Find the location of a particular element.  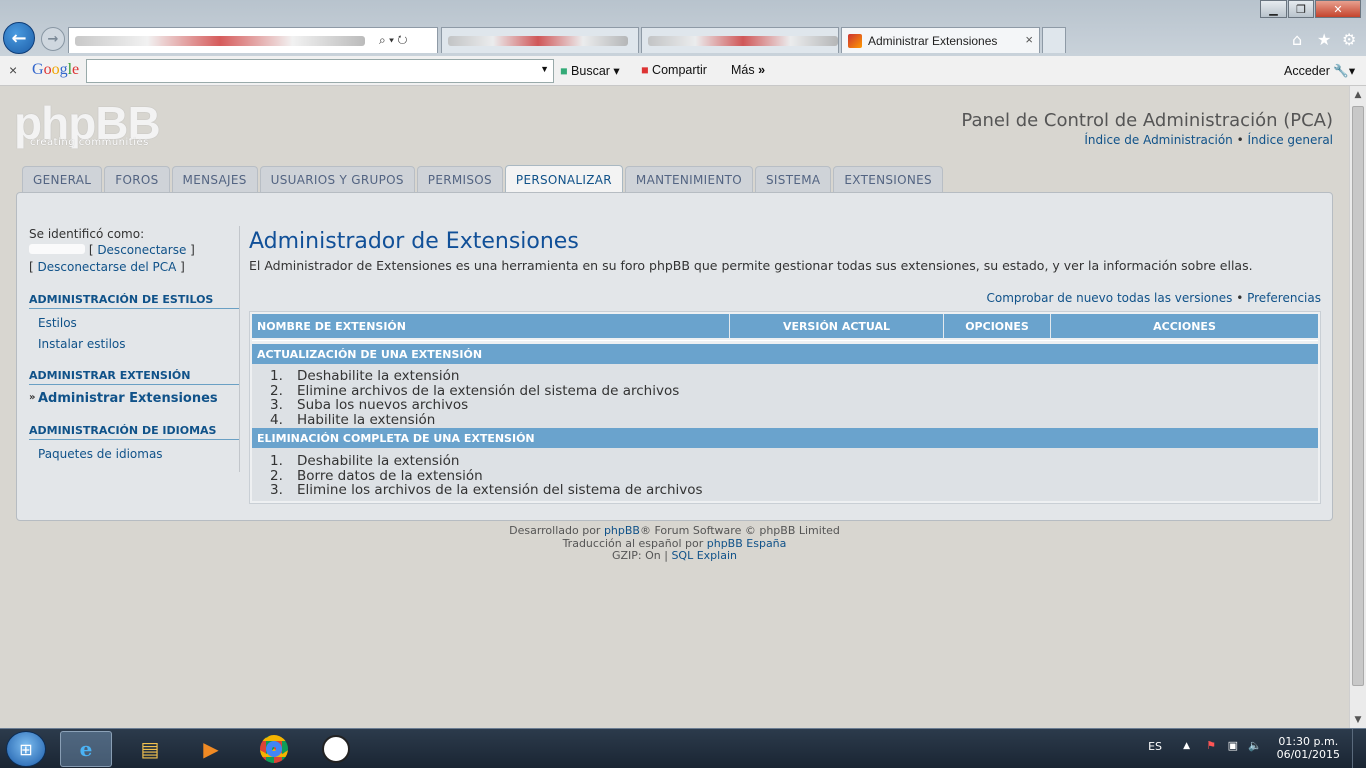

tab-title: Administrar Extensiones is located at coordinates (933, 40).